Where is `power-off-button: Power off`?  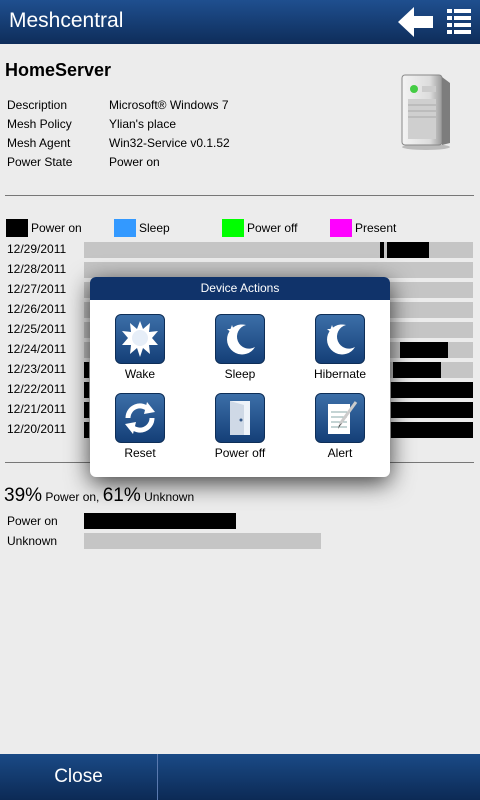
power-off-button: Power off is located at coordinates (240, 426).